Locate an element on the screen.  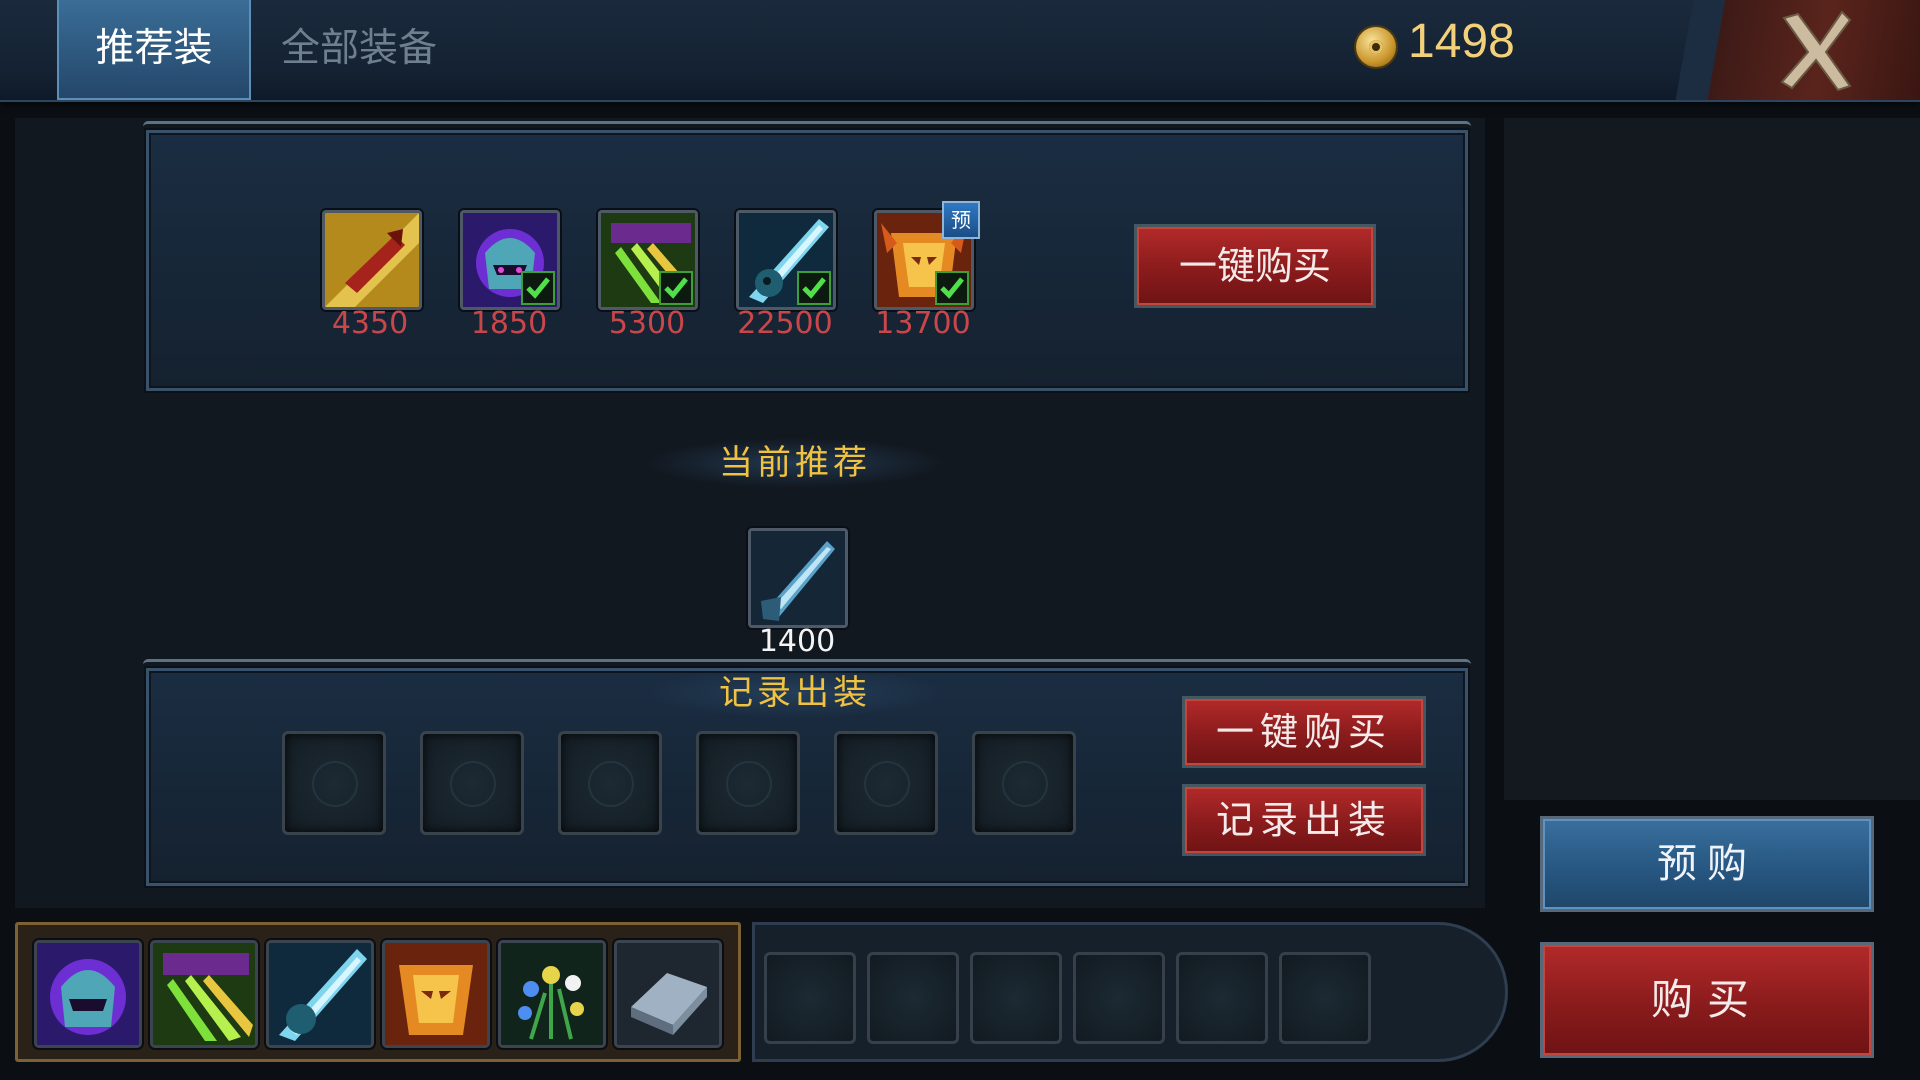
purple-helmet-icon is located at coordinates (88, 994).